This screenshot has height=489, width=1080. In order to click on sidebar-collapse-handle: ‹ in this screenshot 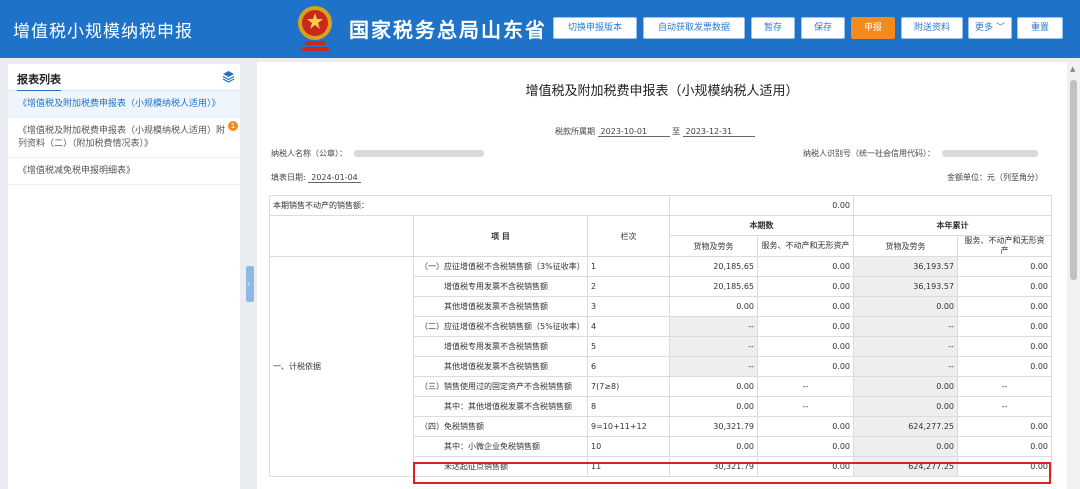, I will do `click(250, 284)`.